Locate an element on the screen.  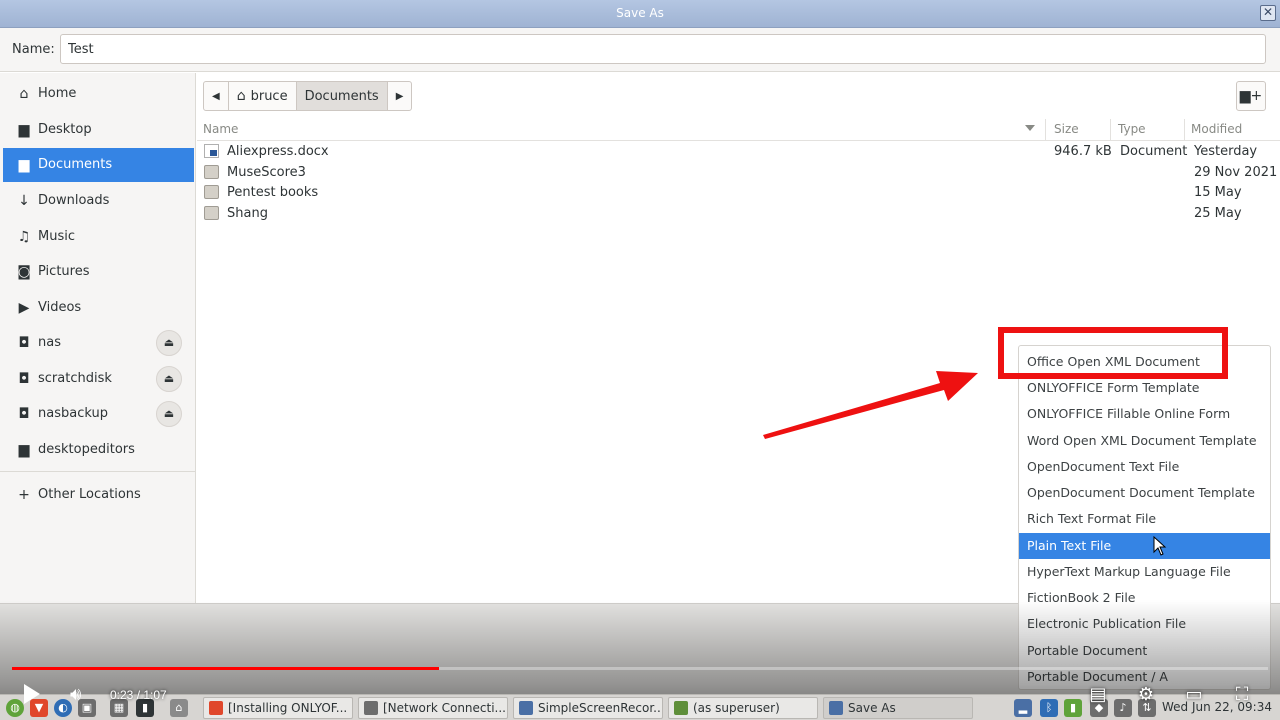
sidebar-item-label: Other Locations is located at coordinates (89, 494).